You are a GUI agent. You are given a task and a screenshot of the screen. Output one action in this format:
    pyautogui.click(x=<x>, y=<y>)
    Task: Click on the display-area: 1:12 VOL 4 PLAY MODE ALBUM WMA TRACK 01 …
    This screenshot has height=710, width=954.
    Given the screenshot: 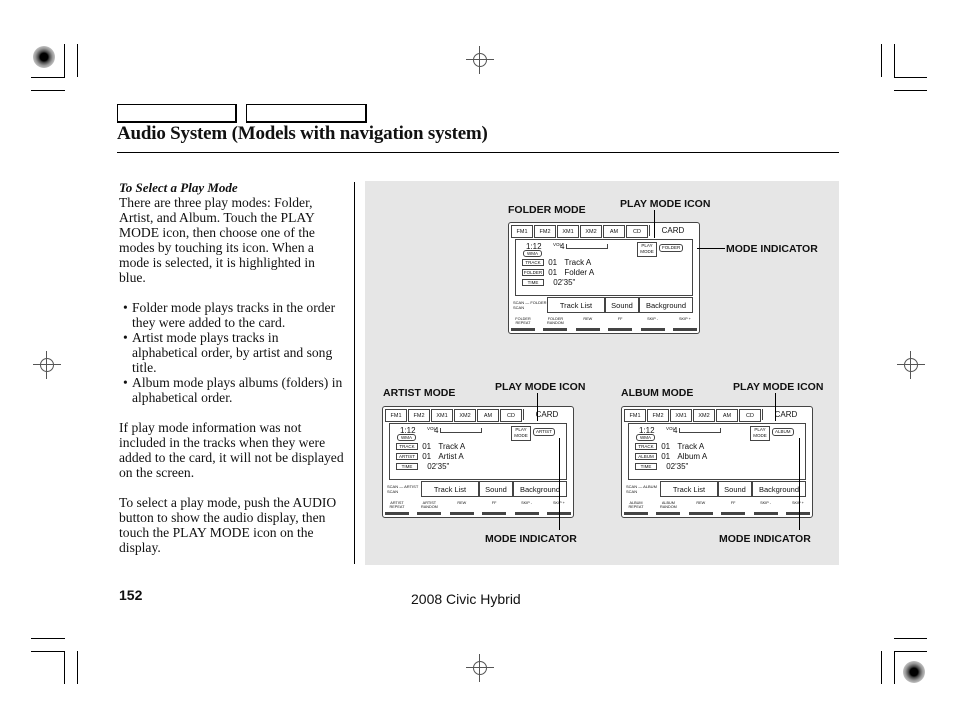 What is the action you would take?
    pyautogui.click(x=717, y=451)
    